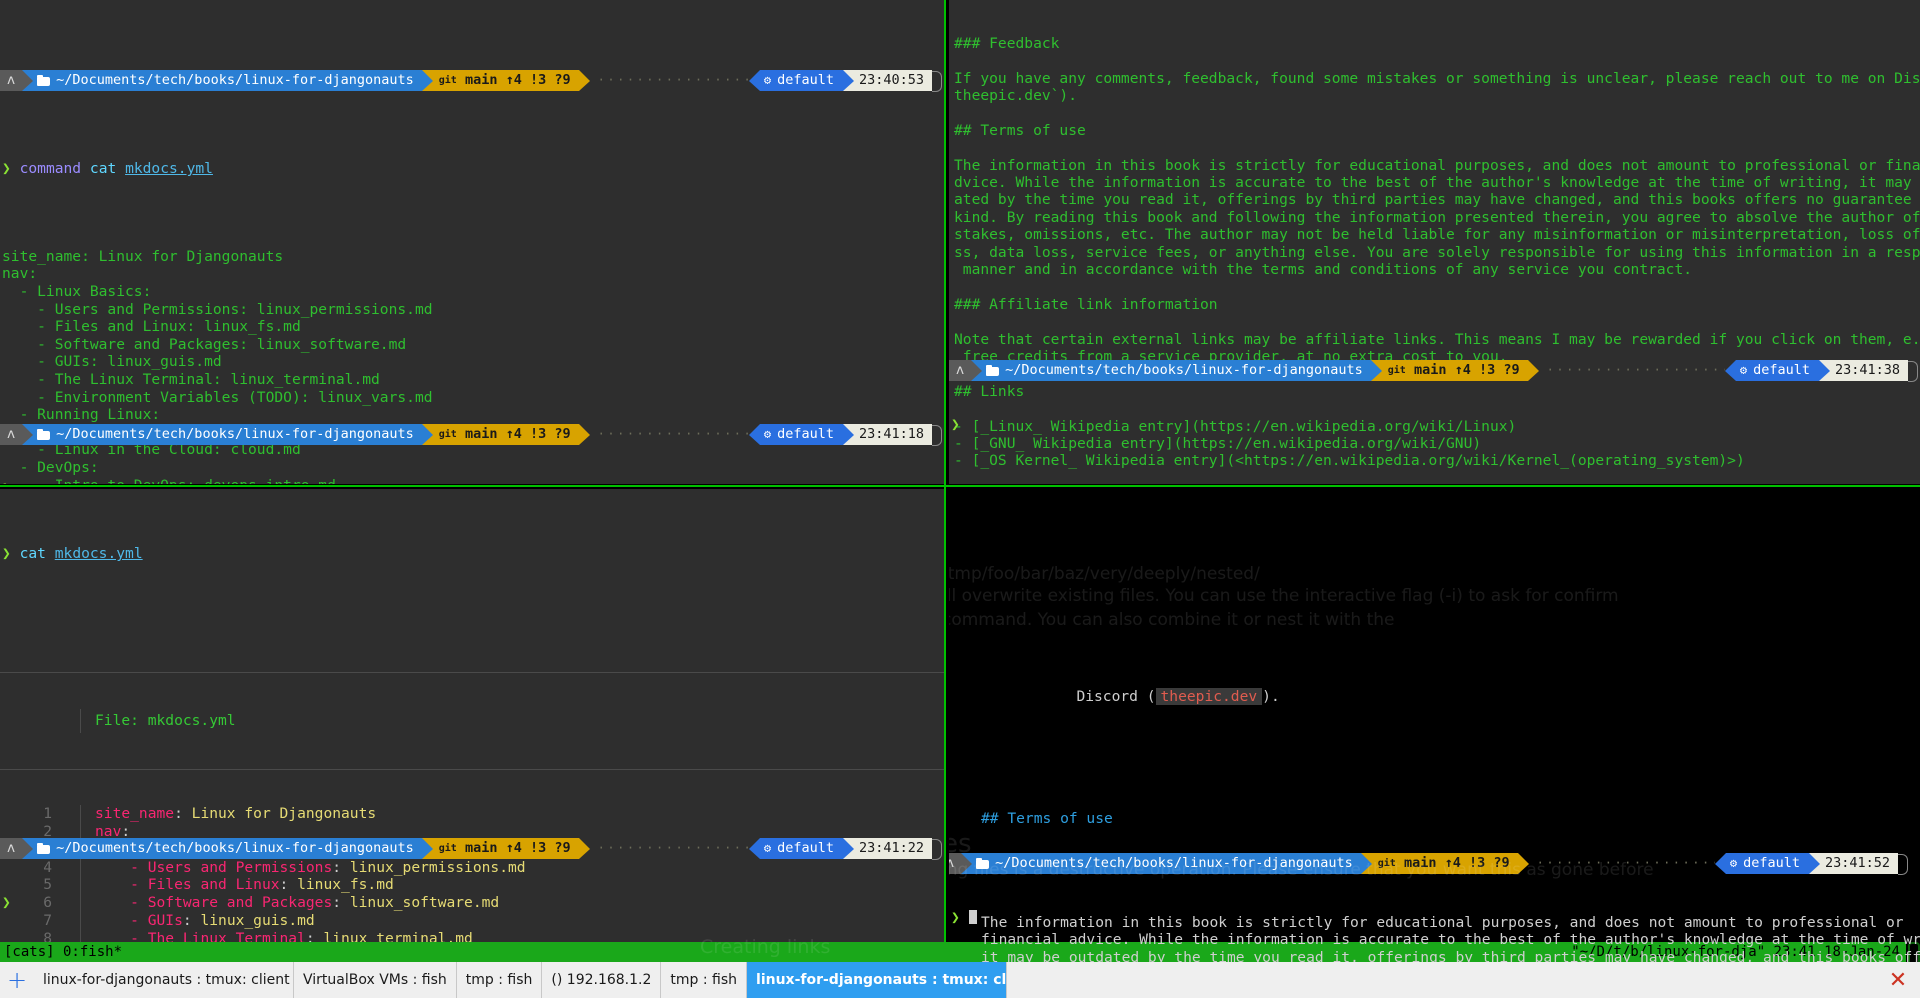 This screenshot has height=998, width=1920. What do you see at coordinates (945, 481) in the screenshot?
I see `pane-separator-vertical` at bounding box center [945, 481].